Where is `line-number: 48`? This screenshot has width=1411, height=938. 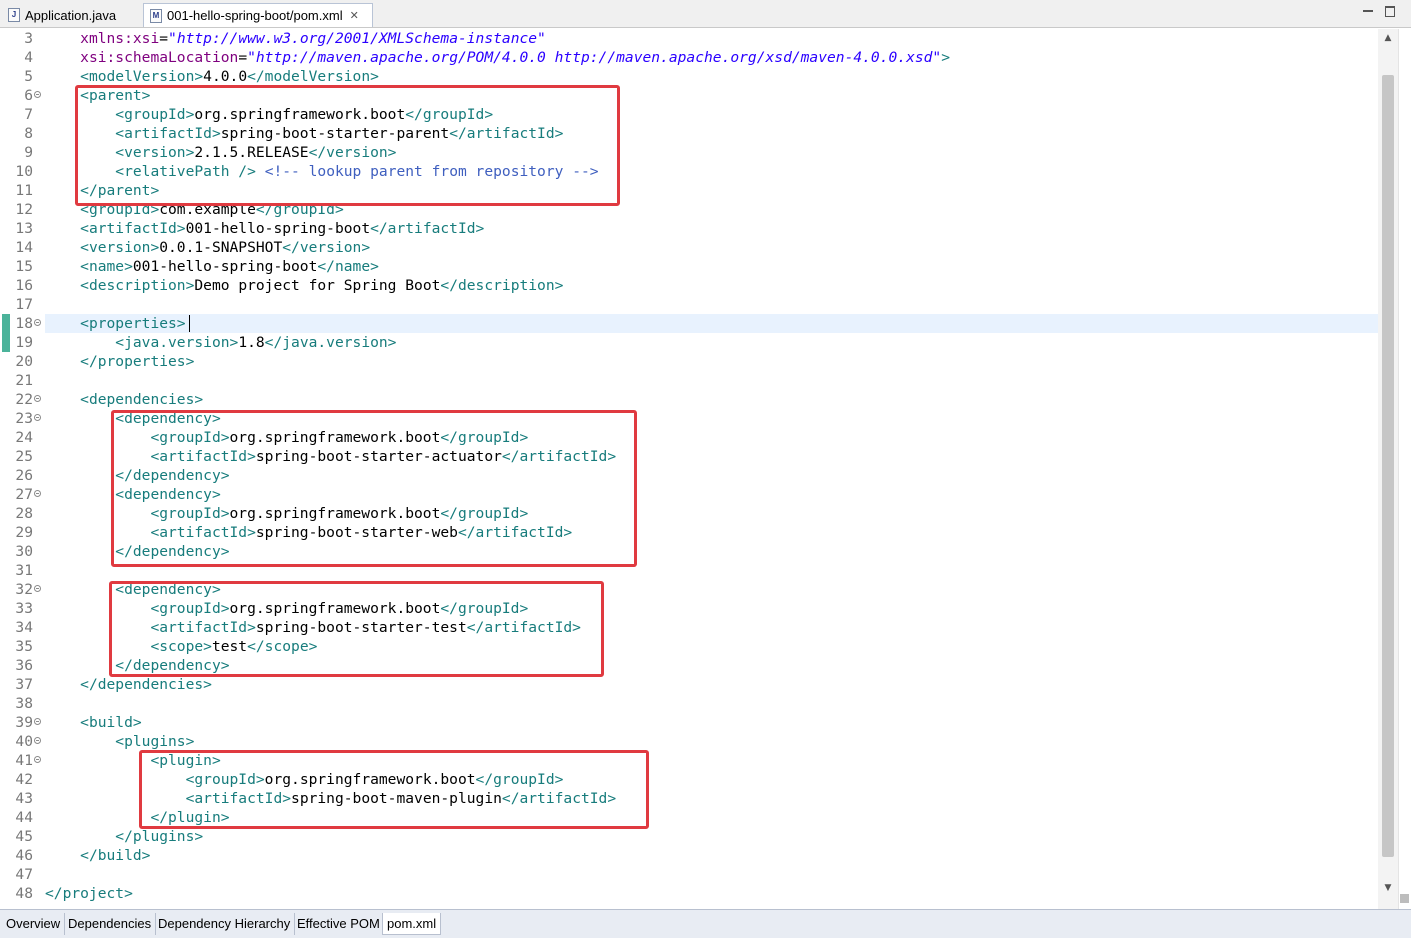 line-number: 48 is located at coordinates (24, 893).